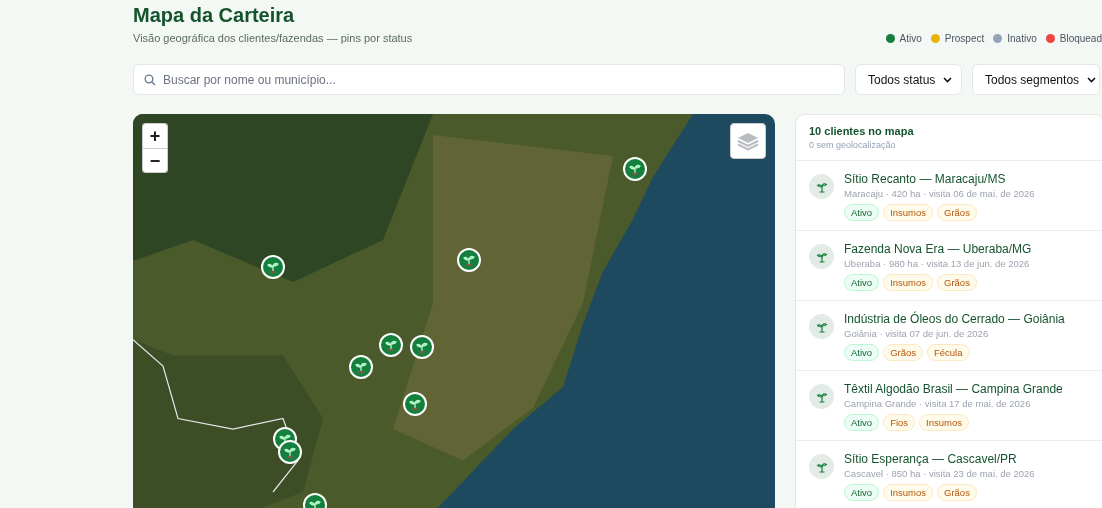 The image size is (1102, 508). I want to click on legend-label: Inativo, so click(1022, 38).